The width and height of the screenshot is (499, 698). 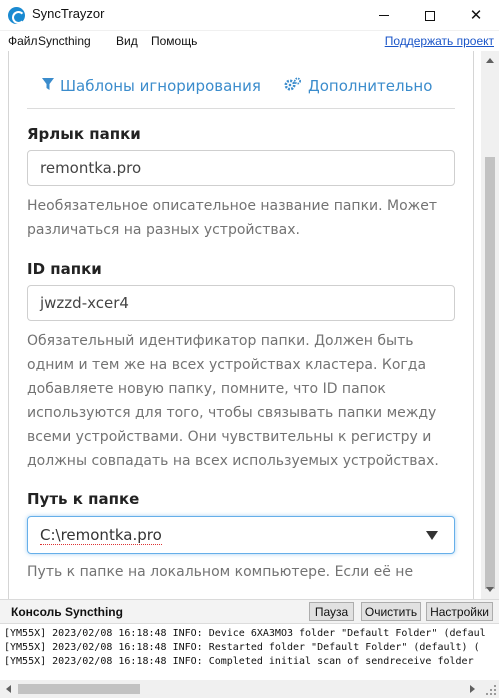 What do you see at coordinates (391, 611) in the screenshot?
I see `clear-button: Очистить` at bounding box center [391, 611].